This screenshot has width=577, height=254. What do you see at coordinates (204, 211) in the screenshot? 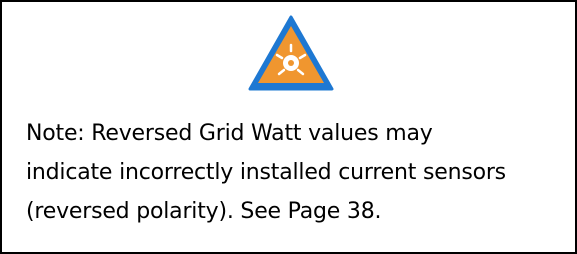
I see `note-line-3: (reversed polarity). See Page 38.` at bounding box center [204, 211].